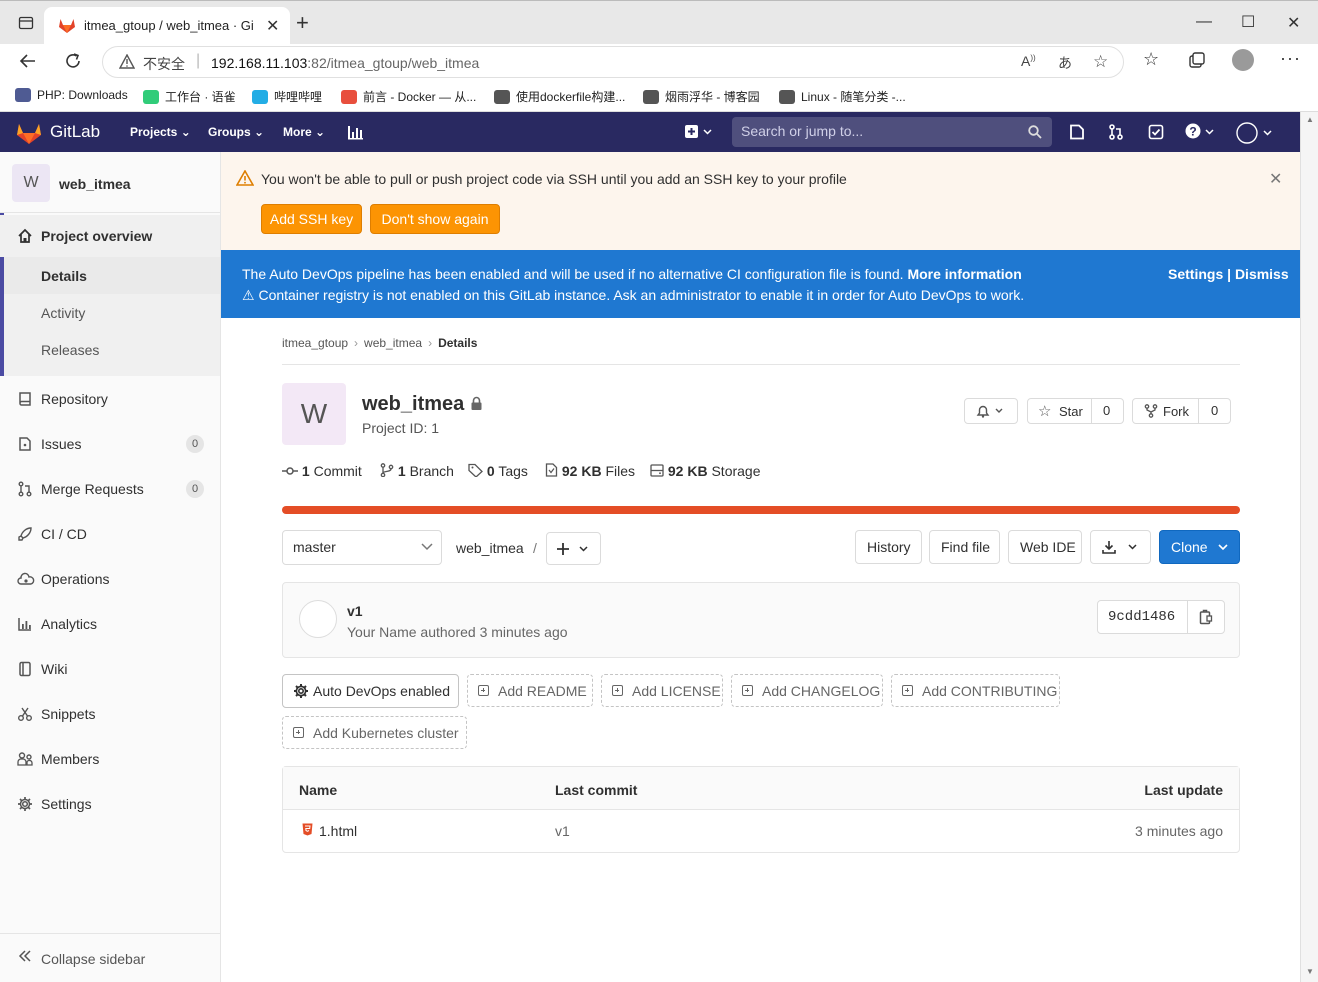 The width and height of the screenshot is (1318, 982). What do you see at coordinates (71, 95) in the screenshot?
I see `bookmark-item: PHP: Downloads` at bounding box center [71, 95].